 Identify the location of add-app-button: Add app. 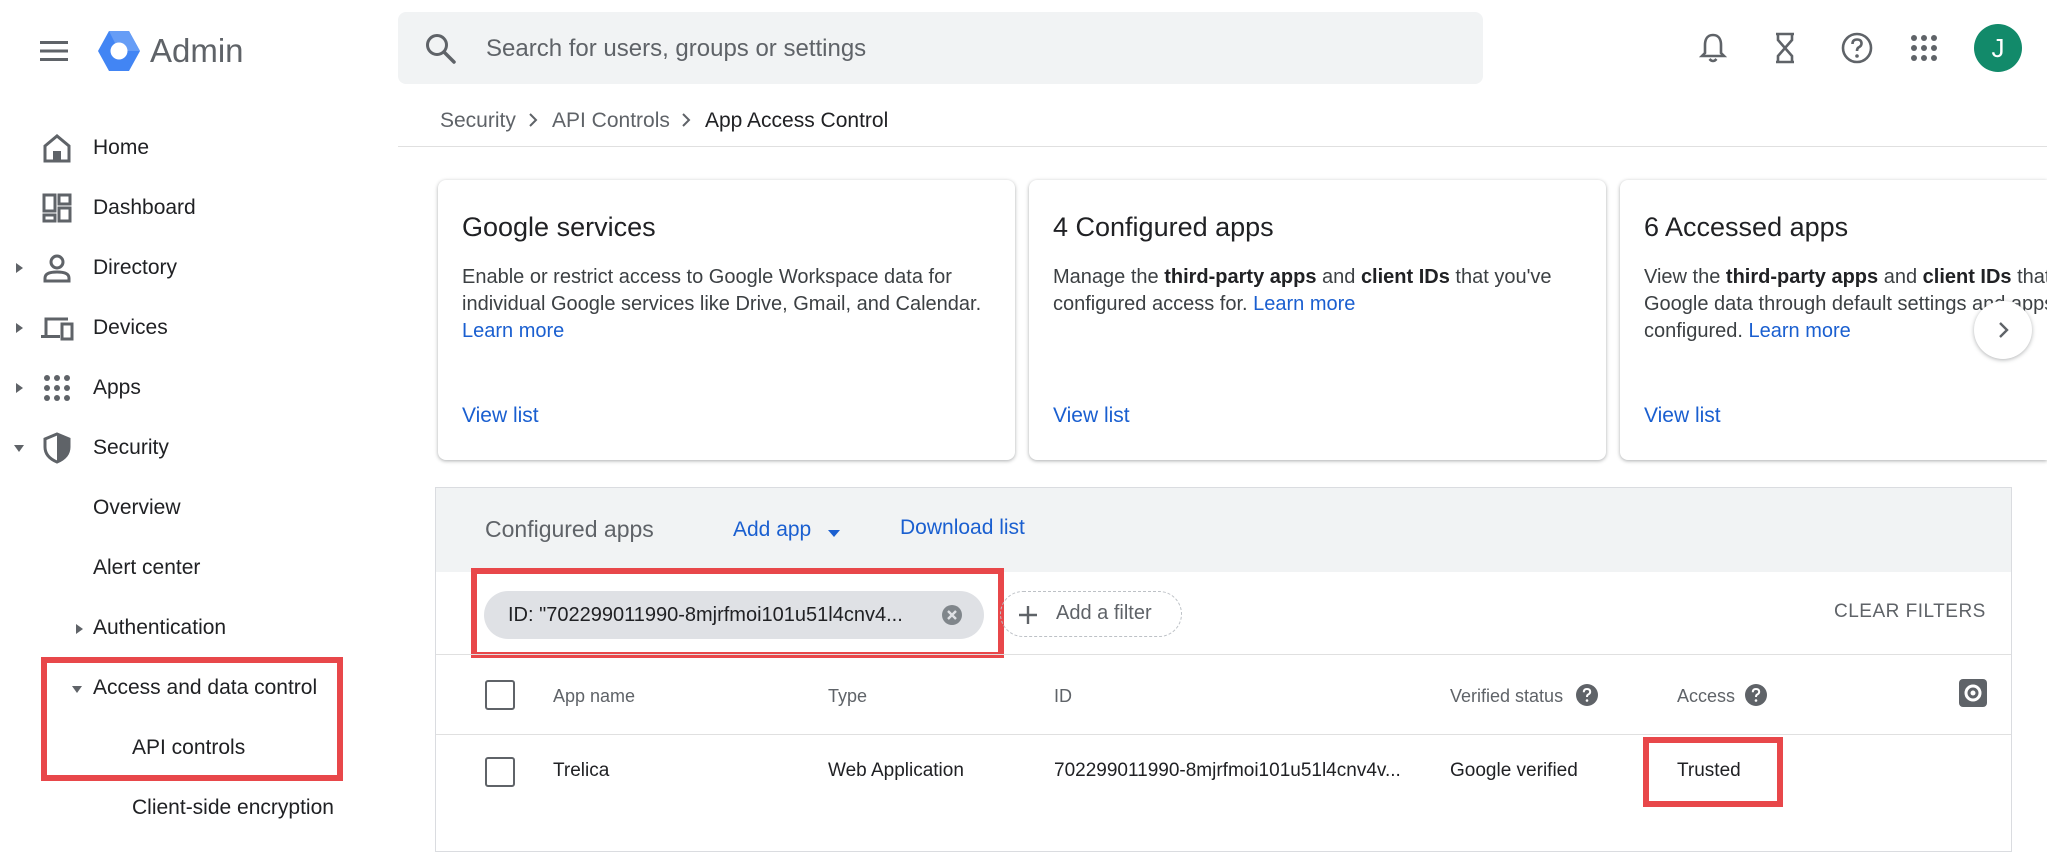
(772, 530).